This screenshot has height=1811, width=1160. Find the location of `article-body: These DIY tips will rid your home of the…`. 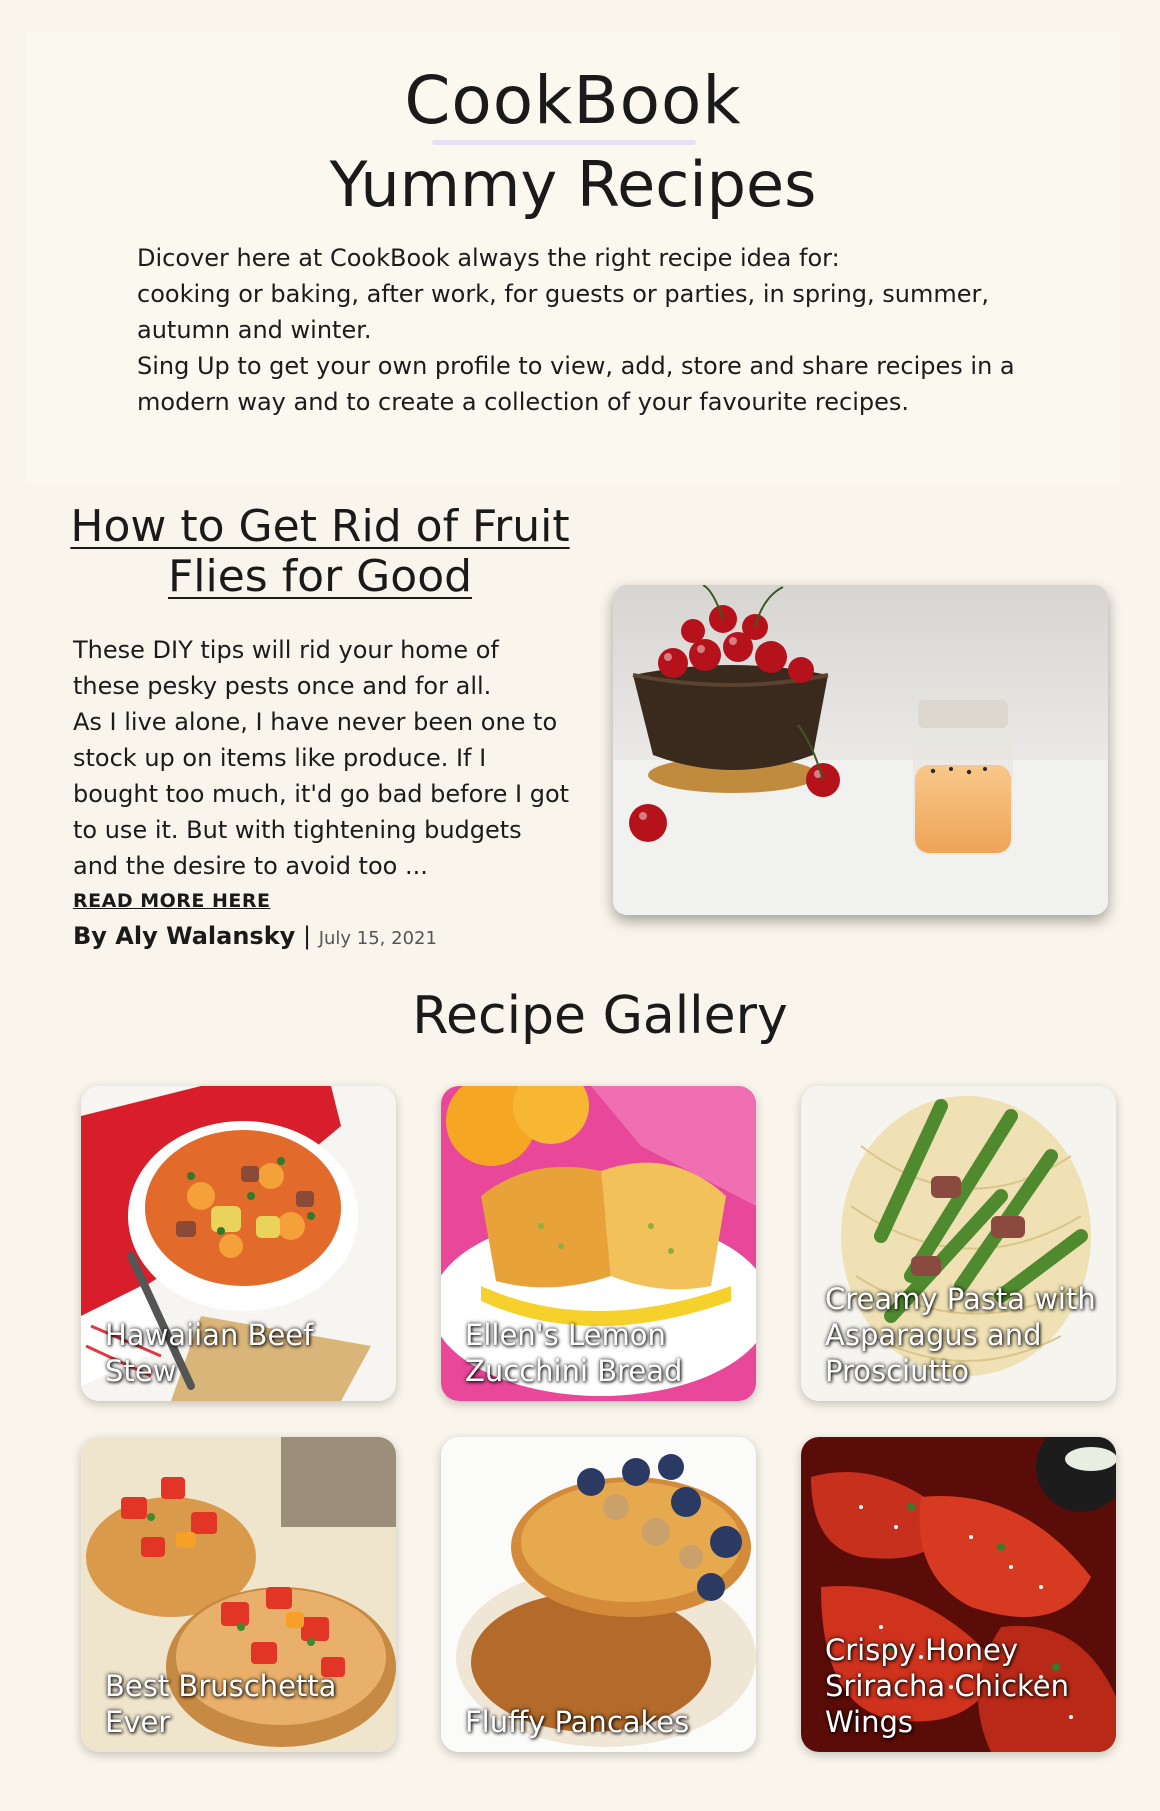

article-body: These DIY tips will rid your home of the… is located at coordinates (323, 758).